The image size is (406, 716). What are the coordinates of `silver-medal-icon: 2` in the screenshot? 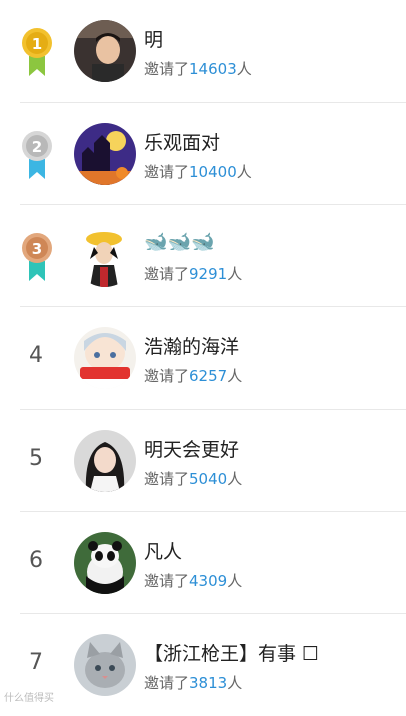 It's located at (37, 155).